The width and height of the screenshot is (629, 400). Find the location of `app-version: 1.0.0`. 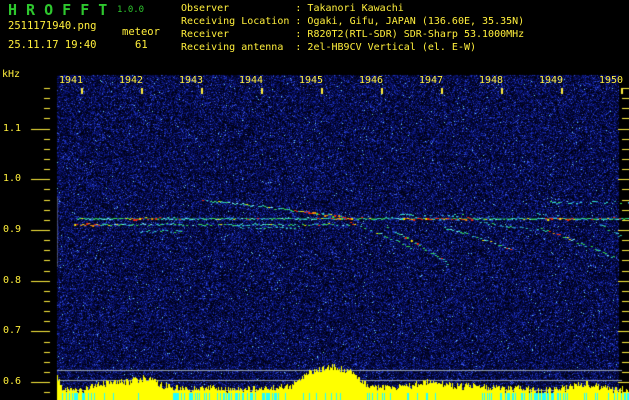

app-version: 1.0.0 is located at coordinates (131, 10).